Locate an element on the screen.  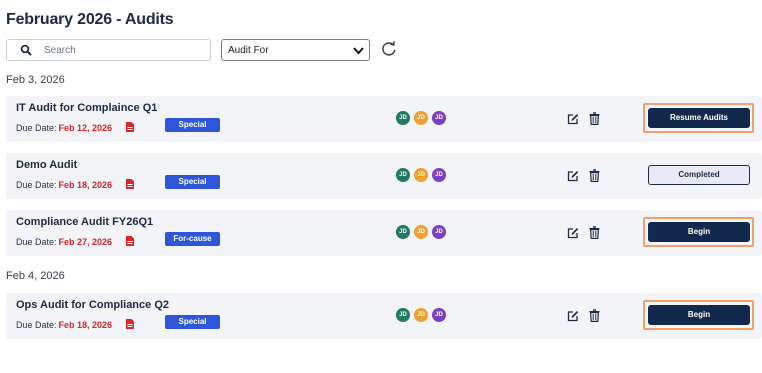
search-input is located at coordinates (124, 50).